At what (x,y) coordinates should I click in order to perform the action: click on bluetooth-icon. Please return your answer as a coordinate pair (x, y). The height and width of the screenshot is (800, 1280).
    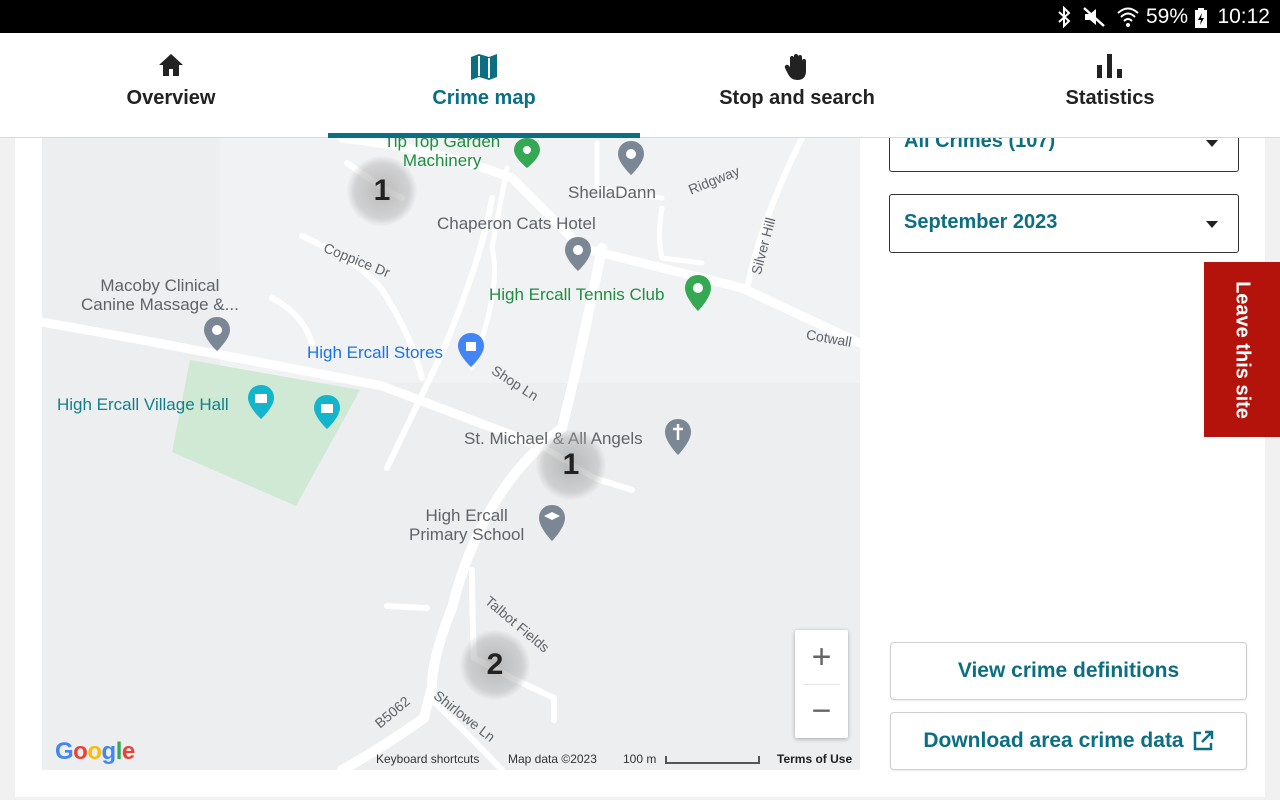
    Looking at the image, I should click on (1064, 17).